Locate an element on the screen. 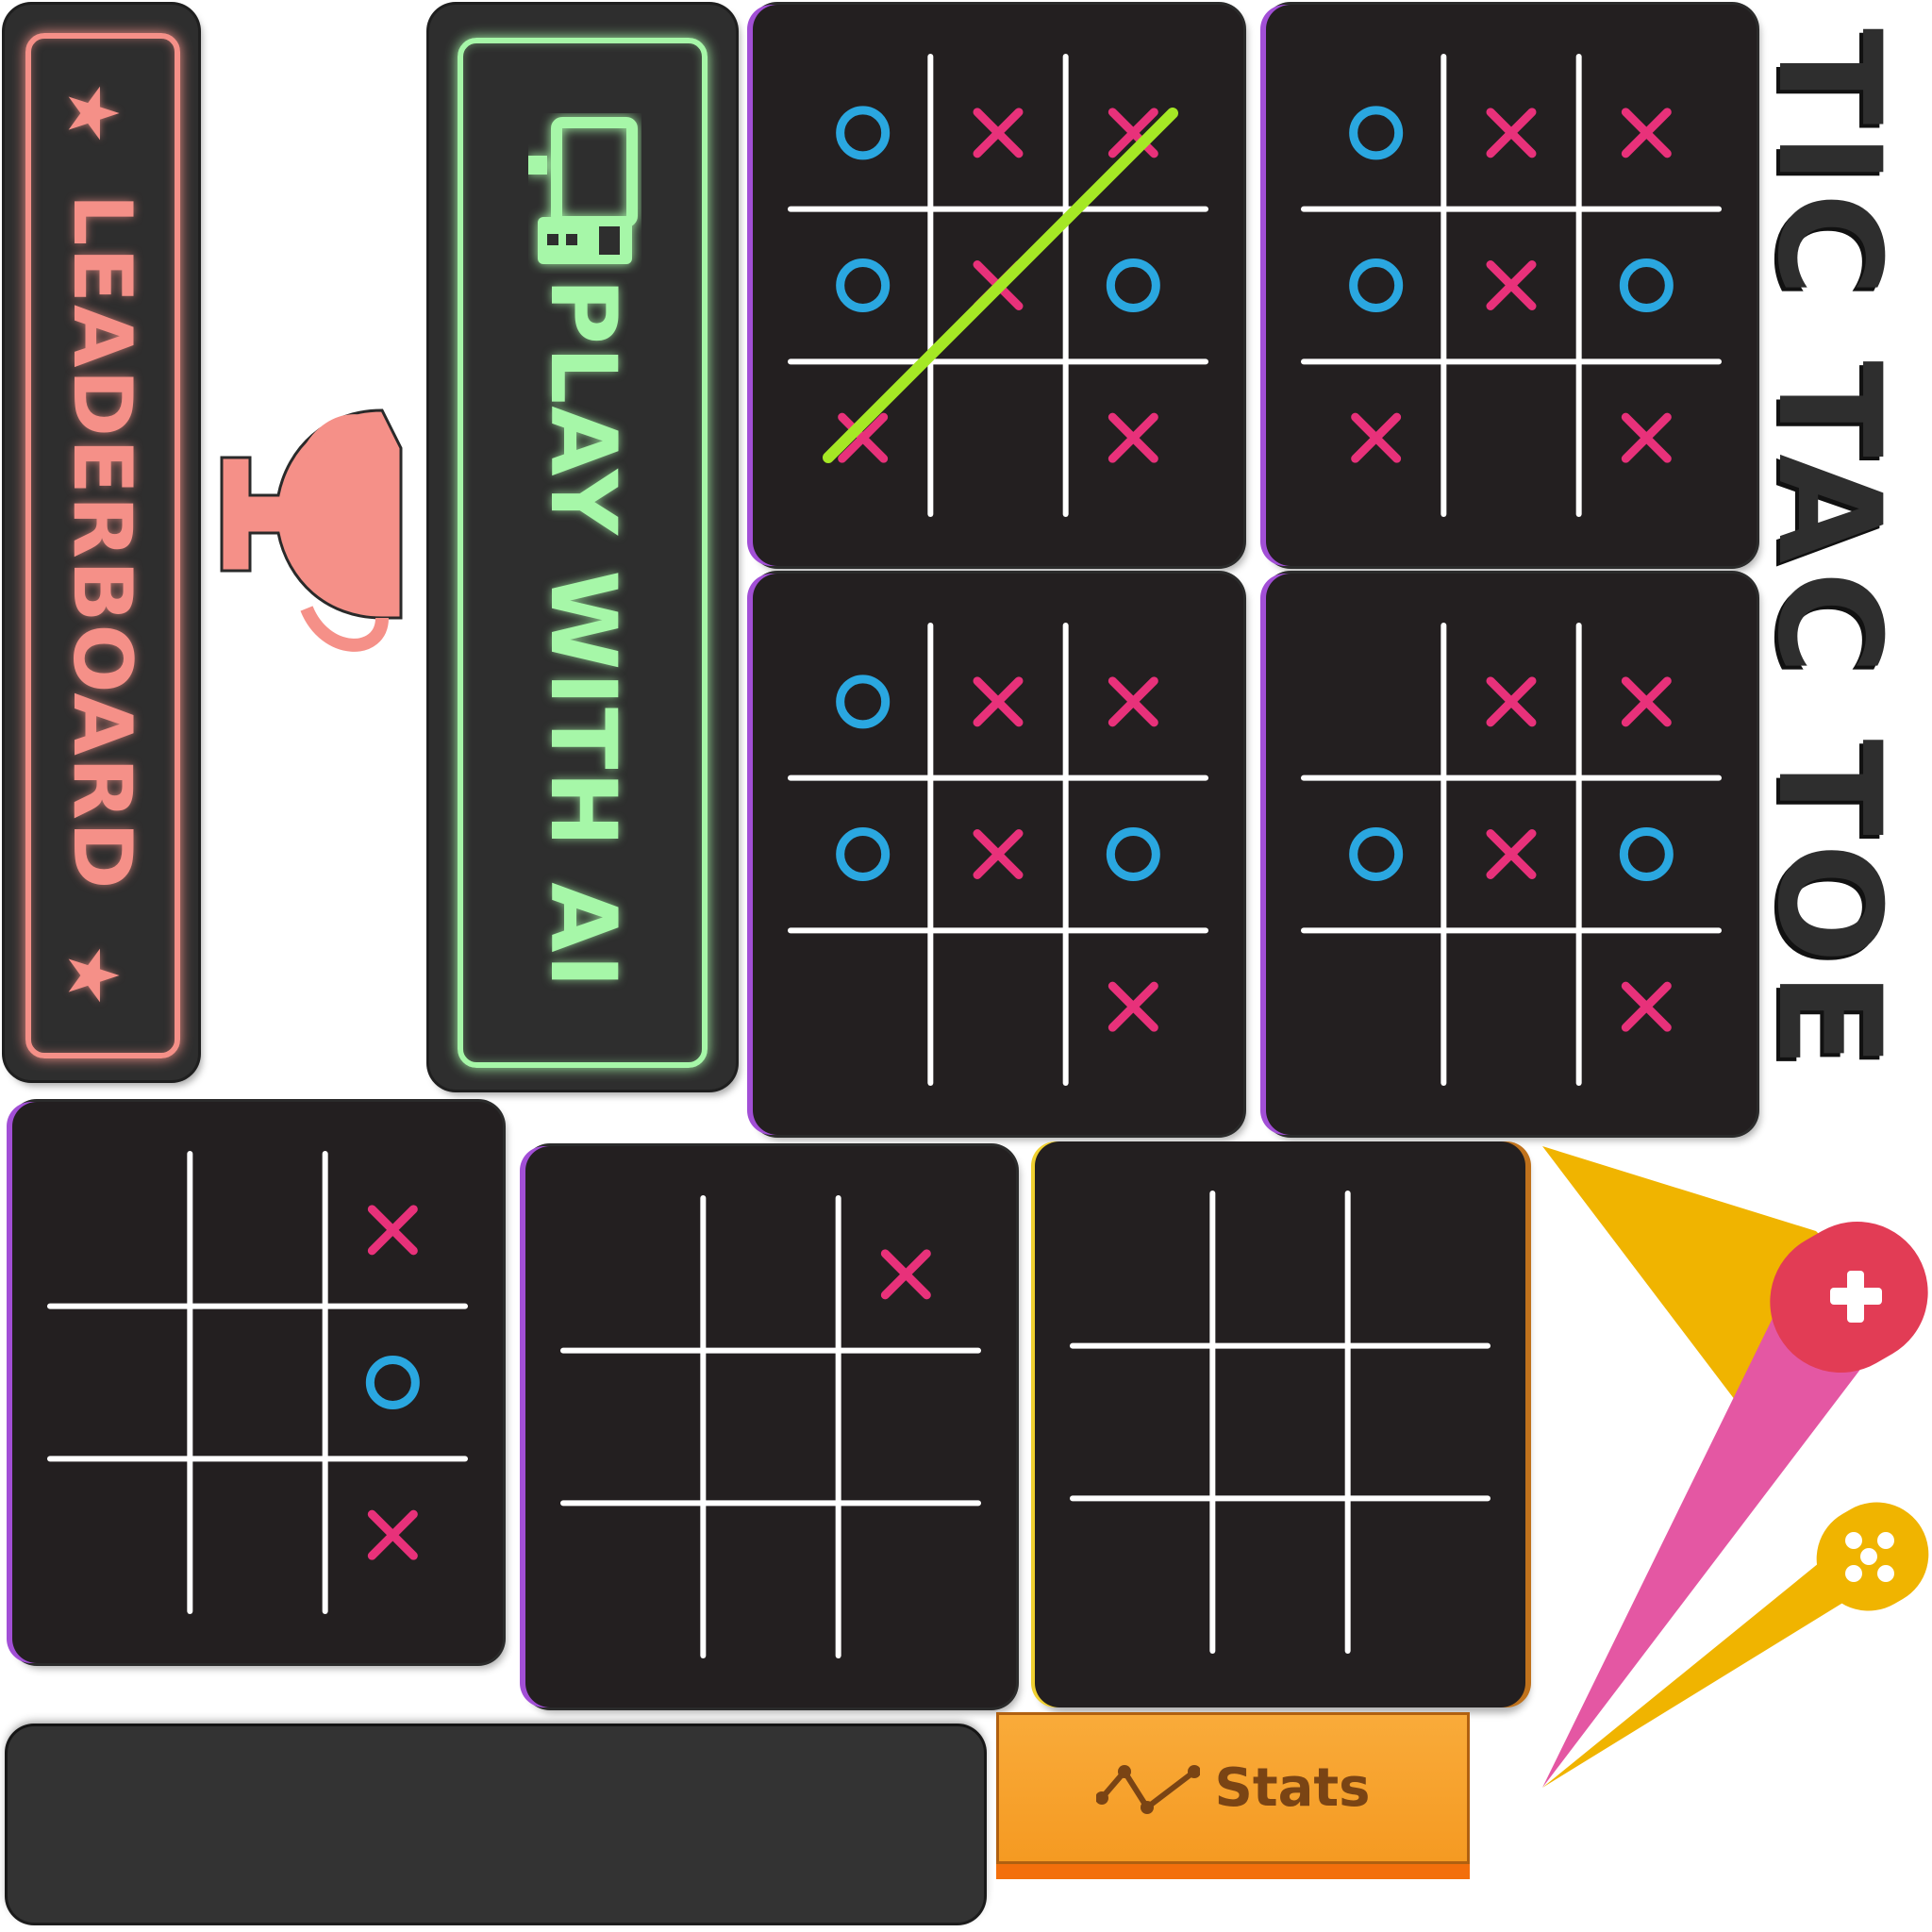 This screenshot has height=1932, width=1932. line-chart-icon is located at coordinates (1147, 1789).